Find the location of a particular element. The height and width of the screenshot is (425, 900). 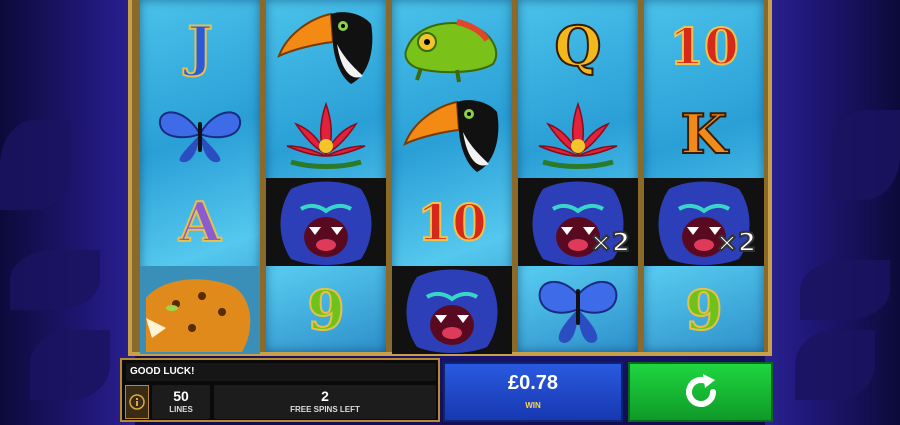

free-spins-display: 2 FREE SPINS LEFT is located at coordinates (325, 402).